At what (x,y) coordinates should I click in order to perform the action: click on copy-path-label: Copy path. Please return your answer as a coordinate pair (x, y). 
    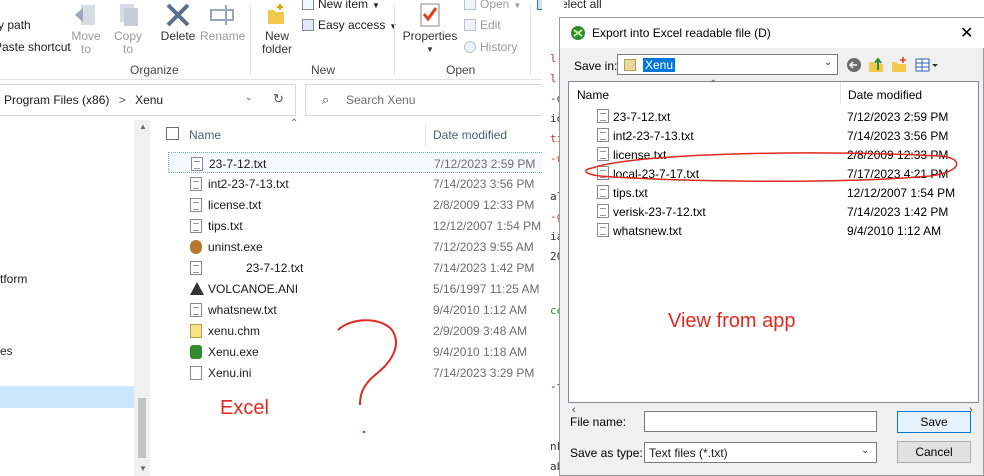
    Looking at the image, I should click on (15, 25).